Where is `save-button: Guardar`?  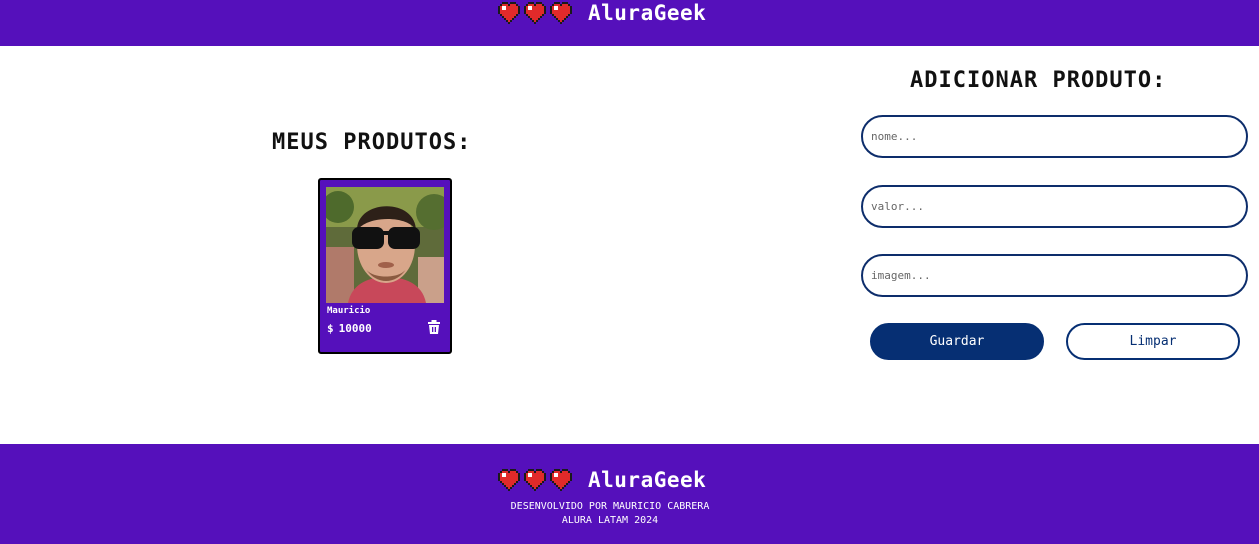 save-button: Guardar is located at coordinates (957, 341).